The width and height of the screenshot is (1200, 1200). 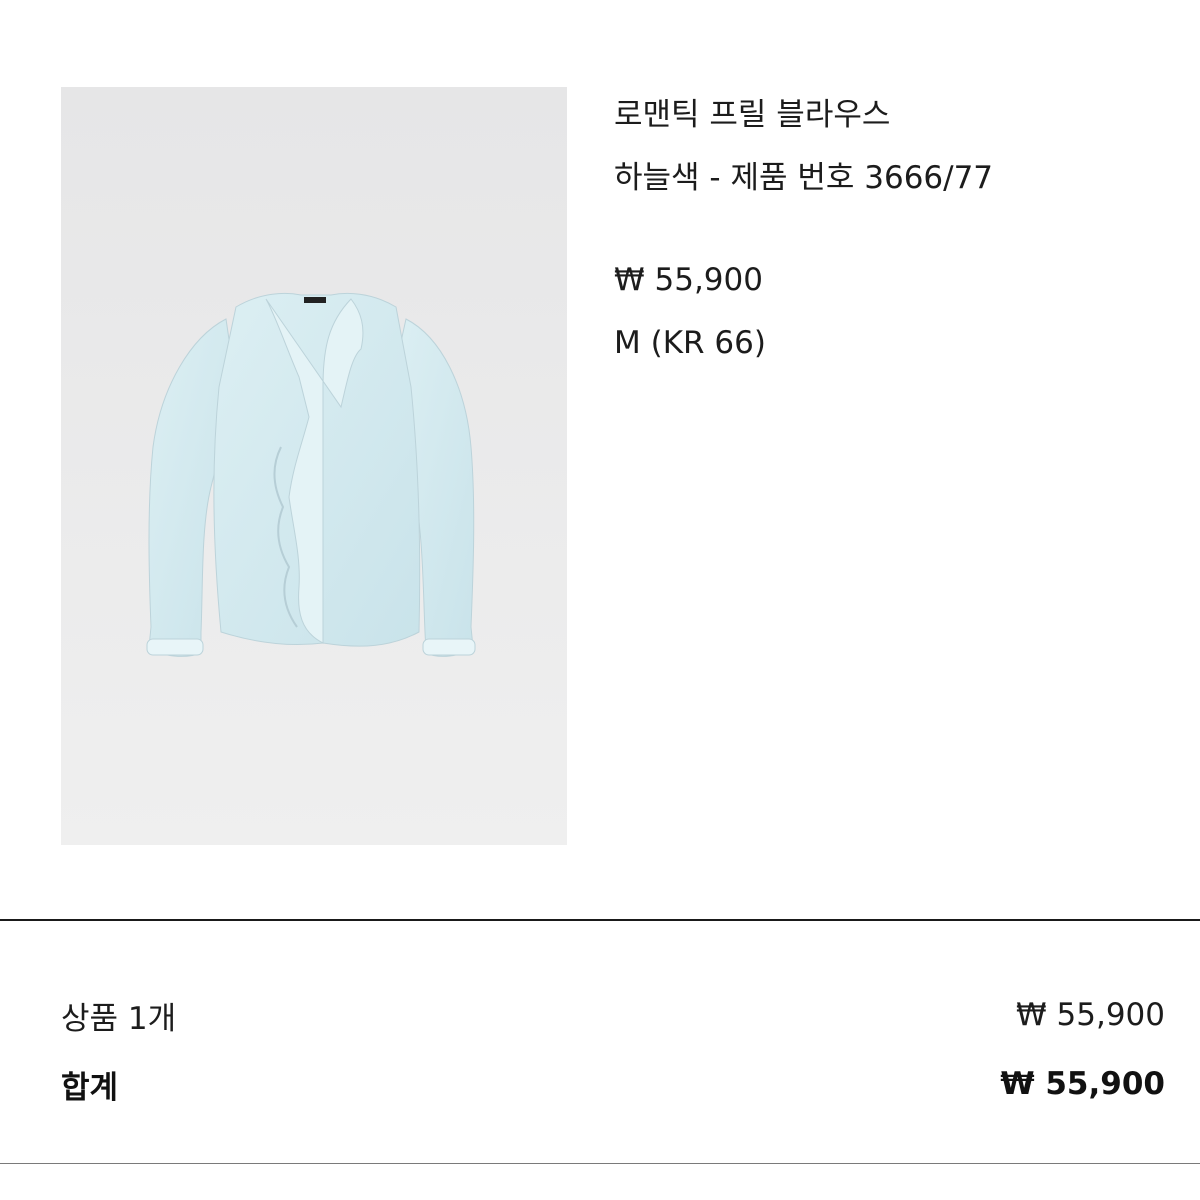 I want to click on total-price: ₩ 55,900, so click(x=1082, y=1084).